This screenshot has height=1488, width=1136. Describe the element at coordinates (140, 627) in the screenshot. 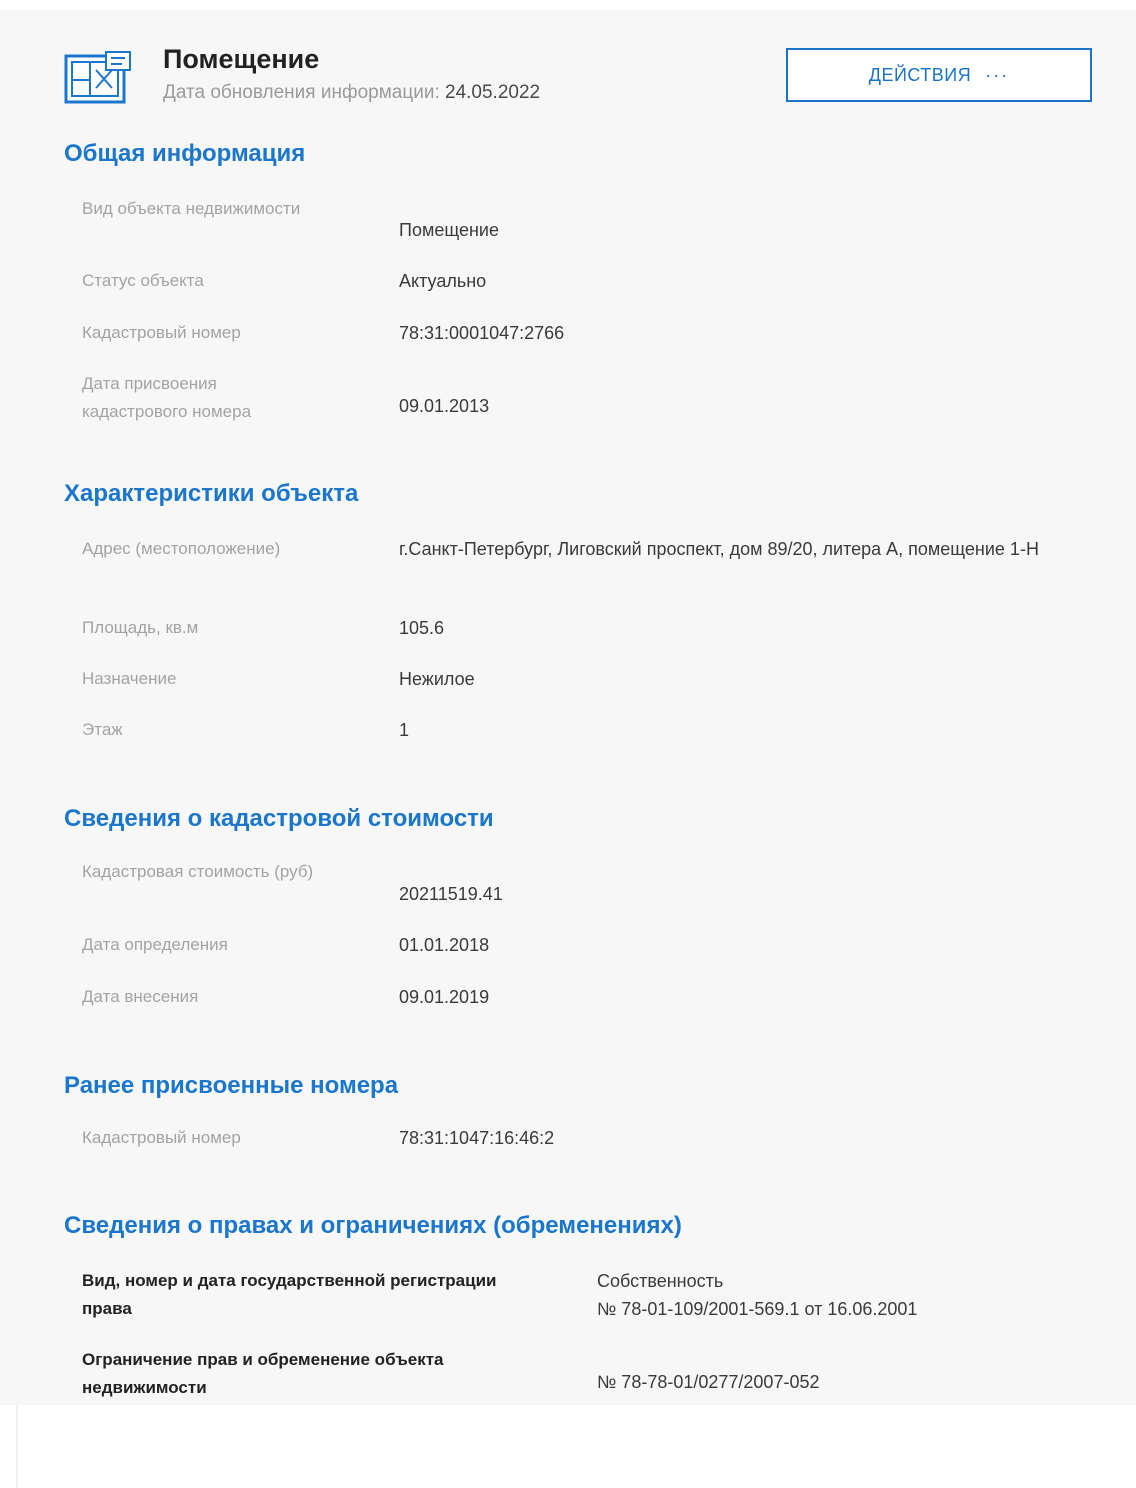

I see `field-label: Площадь, кв.м` at that location.